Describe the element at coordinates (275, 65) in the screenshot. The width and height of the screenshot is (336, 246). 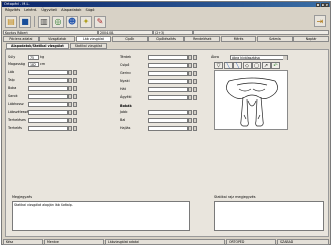
I see `undo-icon: ↶` at that location.